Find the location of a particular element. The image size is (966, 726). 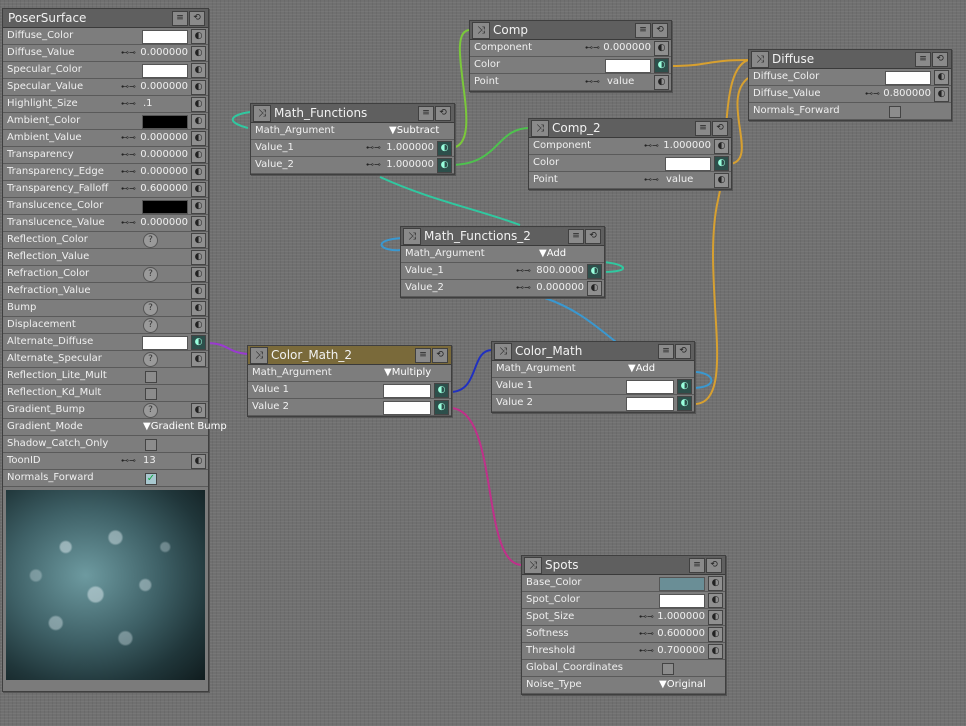

row-component: Component ⊷⊸ 0.000000 ◐ is located at coordinates (570, 48).